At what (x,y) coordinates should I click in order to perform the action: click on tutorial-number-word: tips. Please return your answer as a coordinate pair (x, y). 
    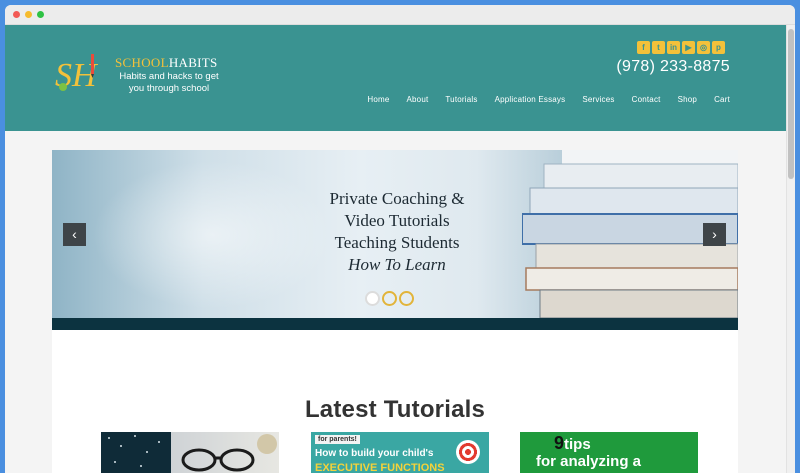
    Looking at the image, I should click on (577, 444).